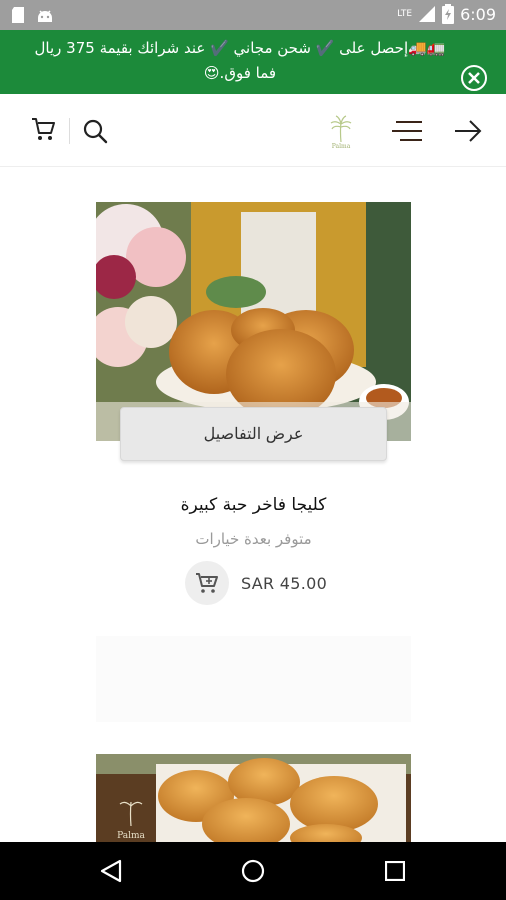  What do you see at coordinates (253, 505) in the screenshot?
I see `product-title: كليجا فاخر حبة كبيرة` at bounding box center [253, 505].